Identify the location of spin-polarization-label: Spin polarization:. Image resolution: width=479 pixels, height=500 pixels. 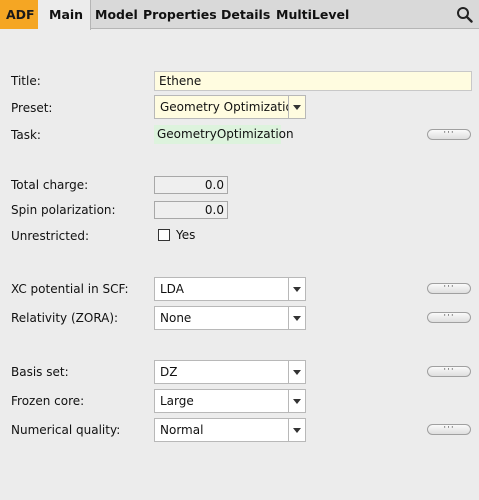
(63, 210).